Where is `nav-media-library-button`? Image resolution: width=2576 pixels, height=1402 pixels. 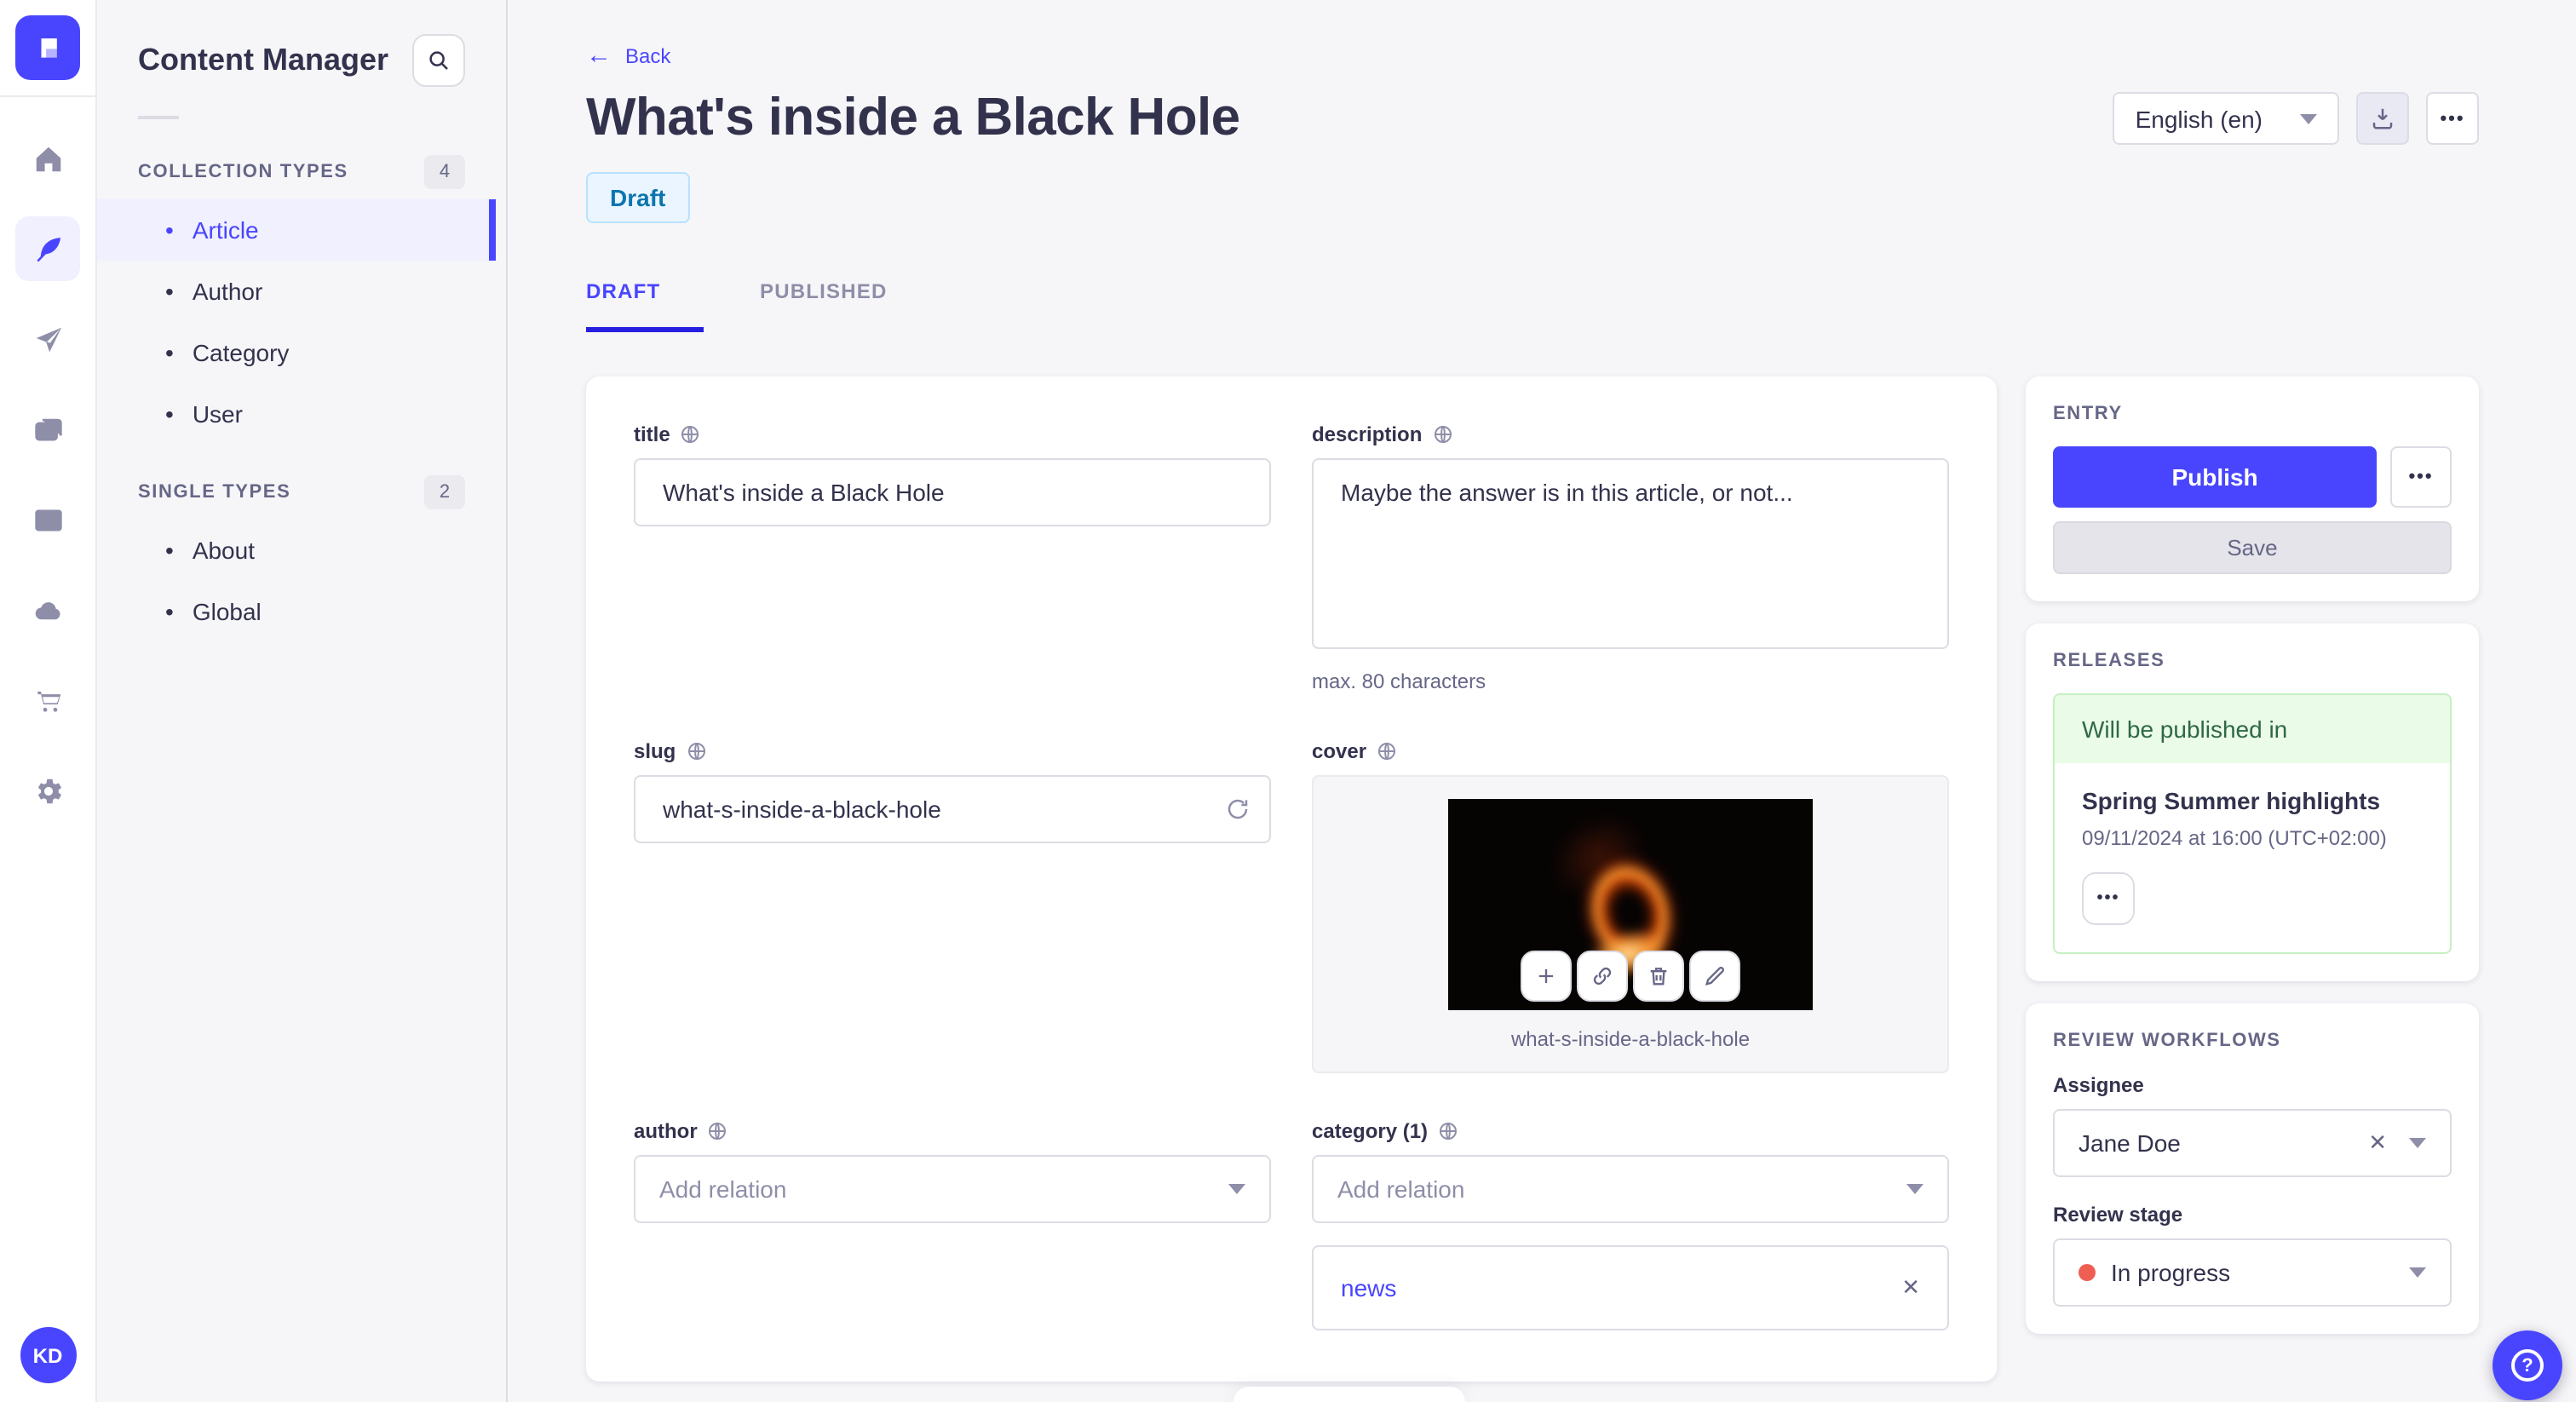 nav-media-library-button is located at coordinates (48, 429).